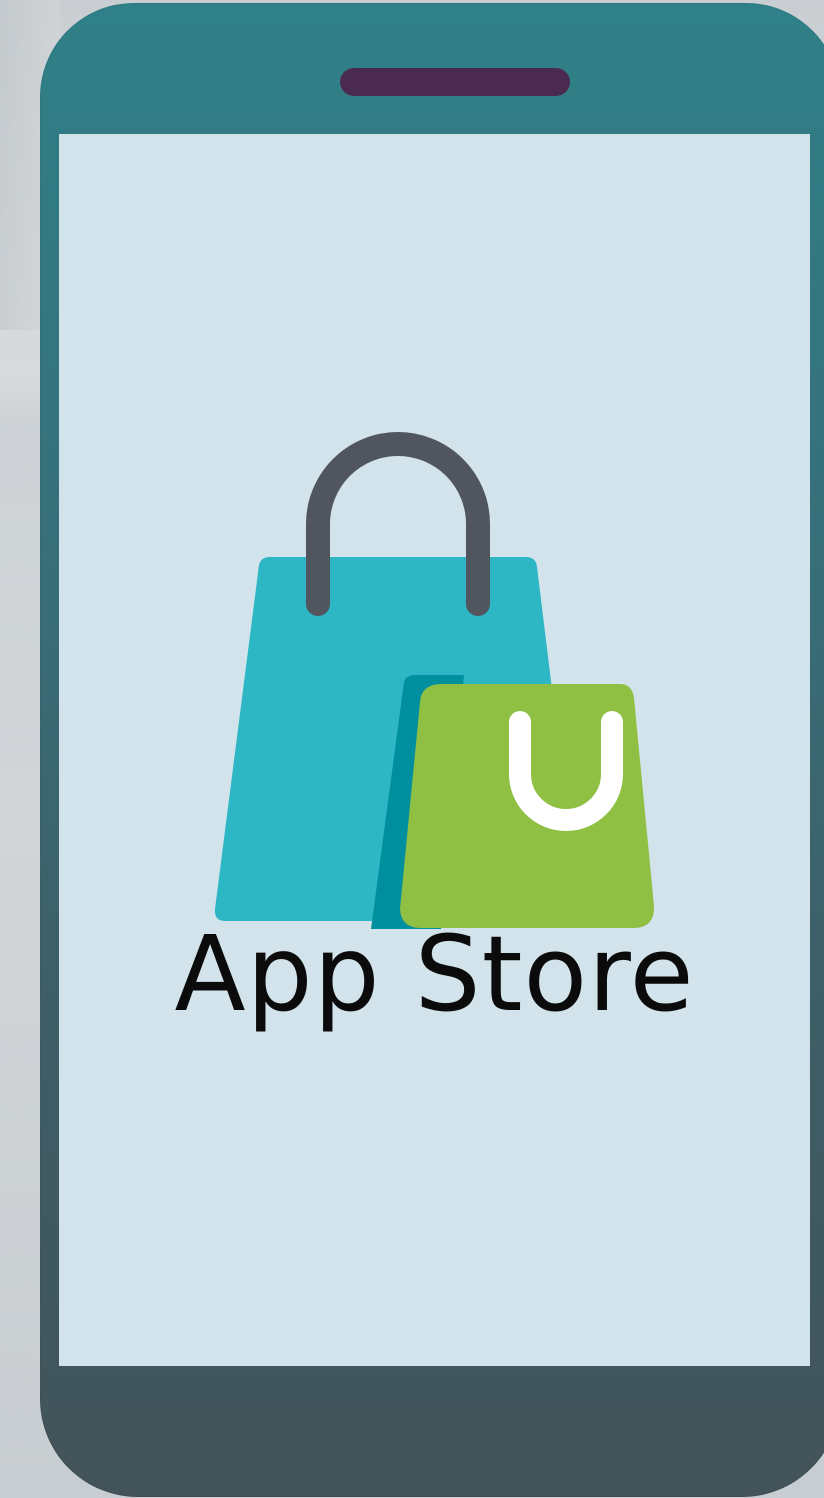 The width and height of the screenshot is (824, 1498). Describe the element at coordinates (434, 974) in the screenshot. I see `app-title: App Store` at that location.